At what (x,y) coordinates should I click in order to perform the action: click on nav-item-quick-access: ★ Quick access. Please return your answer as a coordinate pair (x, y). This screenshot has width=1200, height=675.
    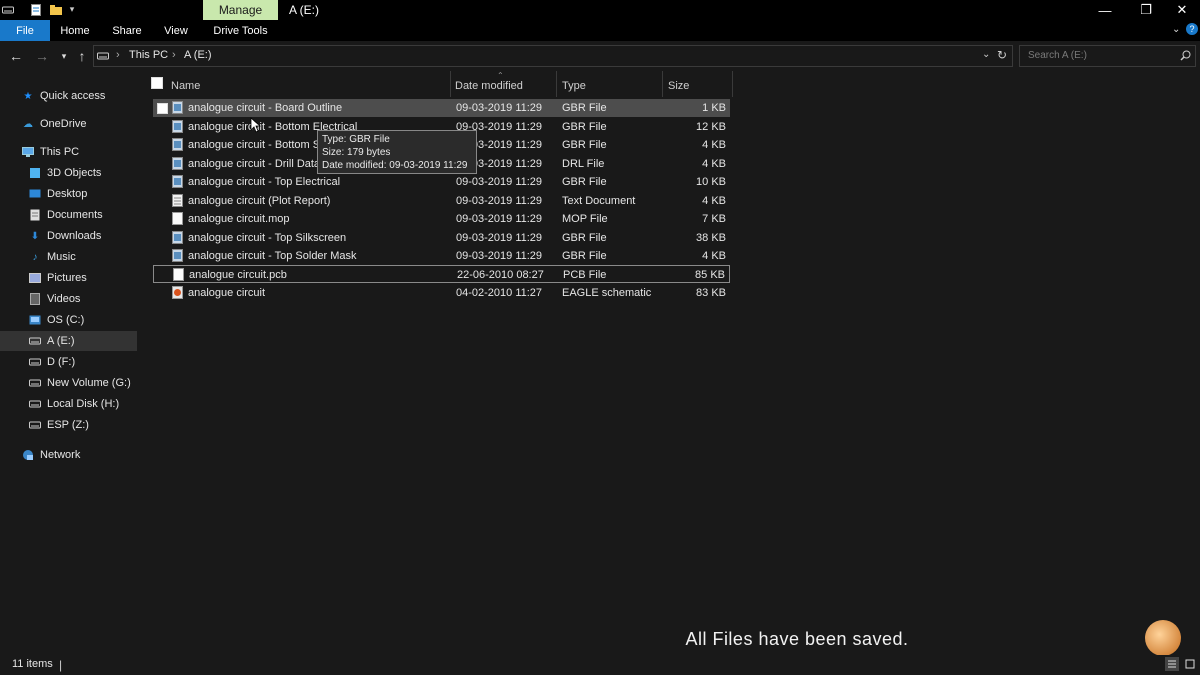
    Looking at the image, I should click on (68, 96).